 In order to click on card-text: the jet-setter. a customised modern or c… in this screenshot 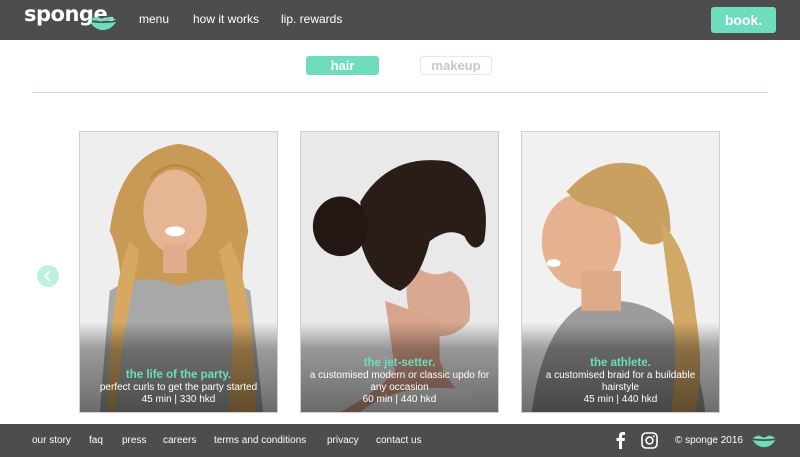, I will do `click(399, 381)`.